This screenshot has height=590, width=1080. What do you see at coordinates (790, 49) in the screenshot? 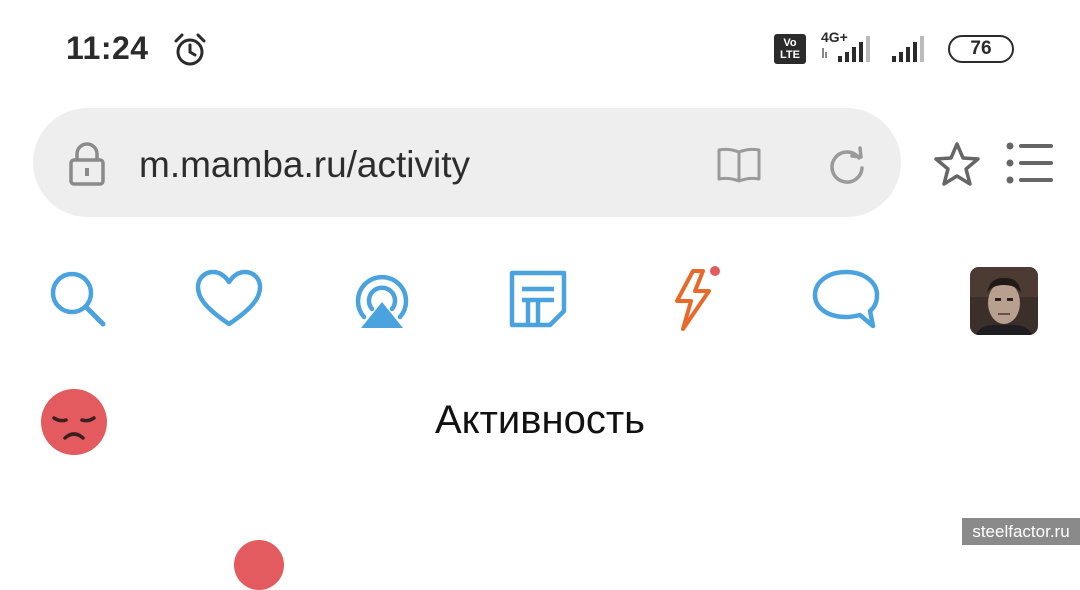
I see `volte-badge: Vo LTE` at bounding box center [790, 49].